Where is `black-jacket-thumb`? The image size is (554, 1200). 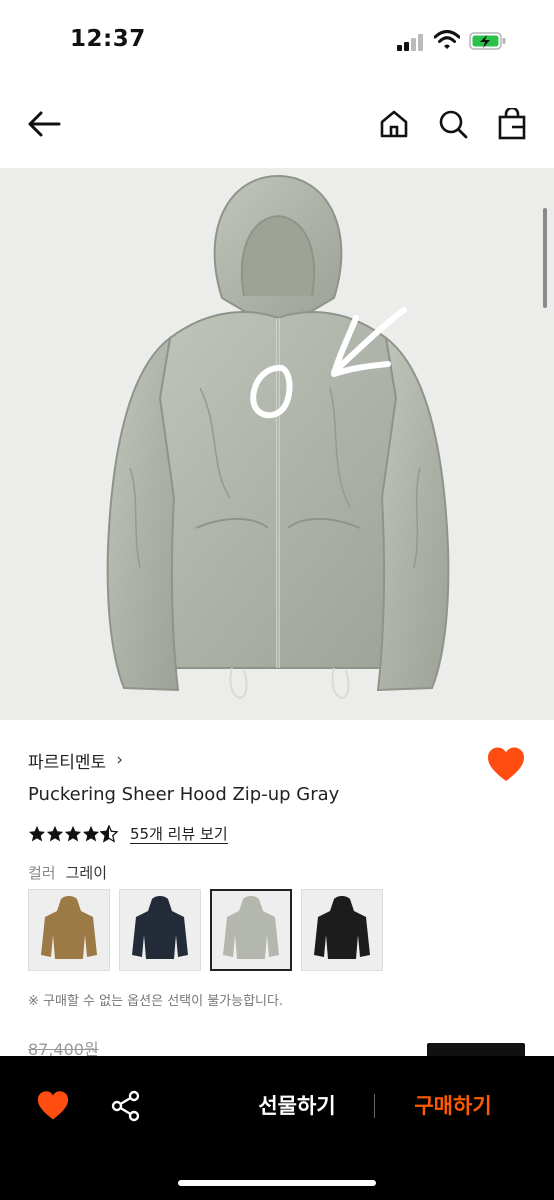 black-jacket-thumb is located at coordinates (342, 927).